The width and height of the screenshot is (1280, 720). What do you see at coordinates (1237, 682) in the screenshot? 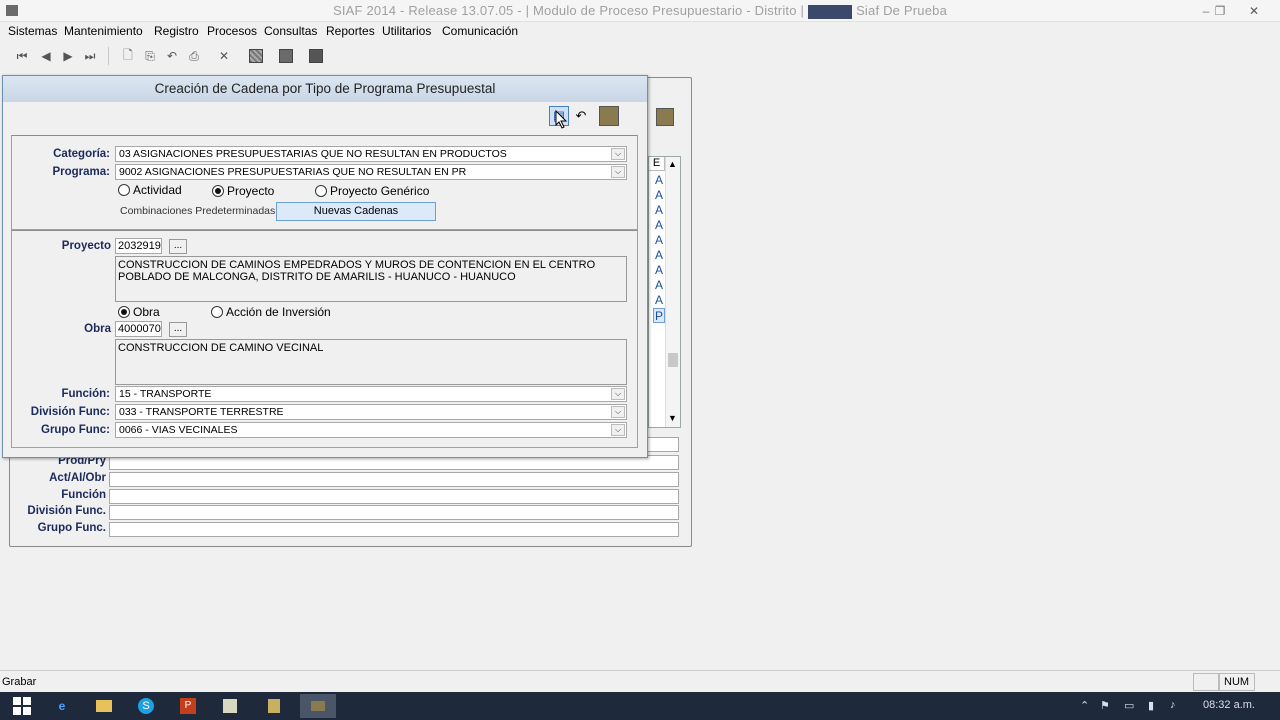
I see `num-indicator: NUM` at bounding box center [1237, 682].